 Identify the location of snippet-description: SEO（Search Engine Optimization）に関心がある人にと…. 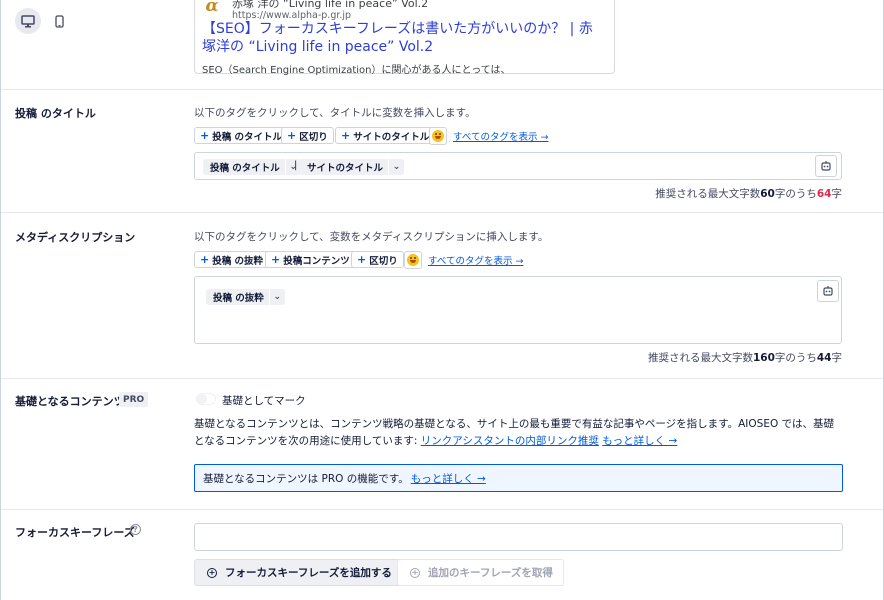
(356, 70).